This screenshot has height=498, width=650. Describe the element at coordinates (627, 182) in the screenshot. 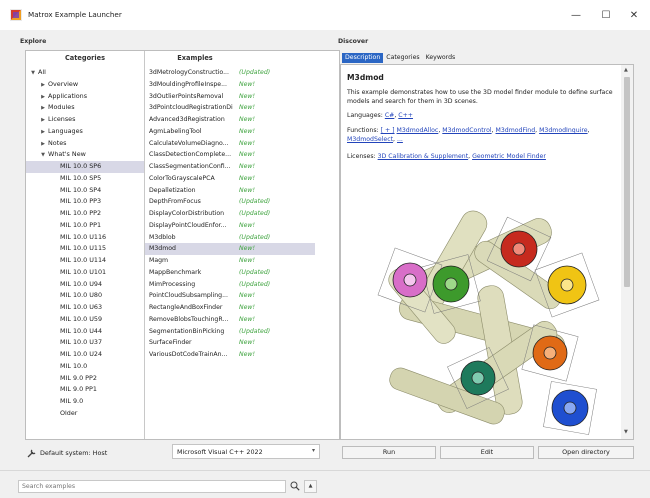

I see `scroll-thumb` at that location.